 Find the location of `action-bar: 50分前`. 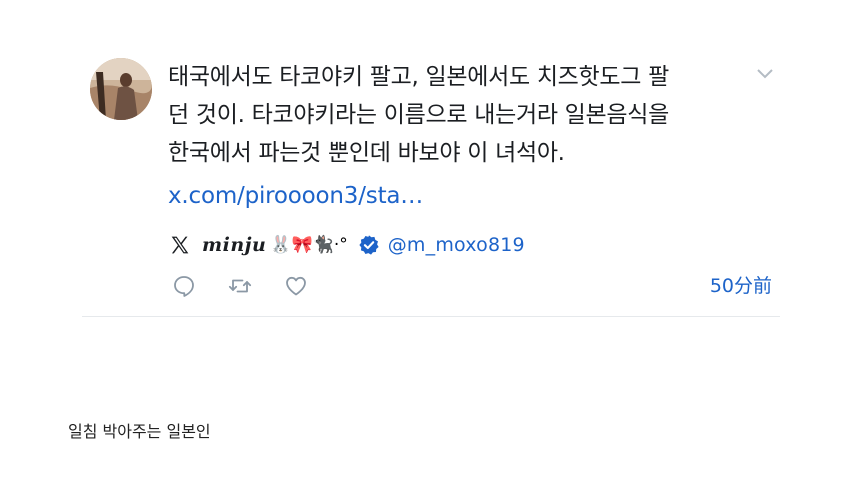

action-bar: 50分前 is located at coordinates (475, 286).